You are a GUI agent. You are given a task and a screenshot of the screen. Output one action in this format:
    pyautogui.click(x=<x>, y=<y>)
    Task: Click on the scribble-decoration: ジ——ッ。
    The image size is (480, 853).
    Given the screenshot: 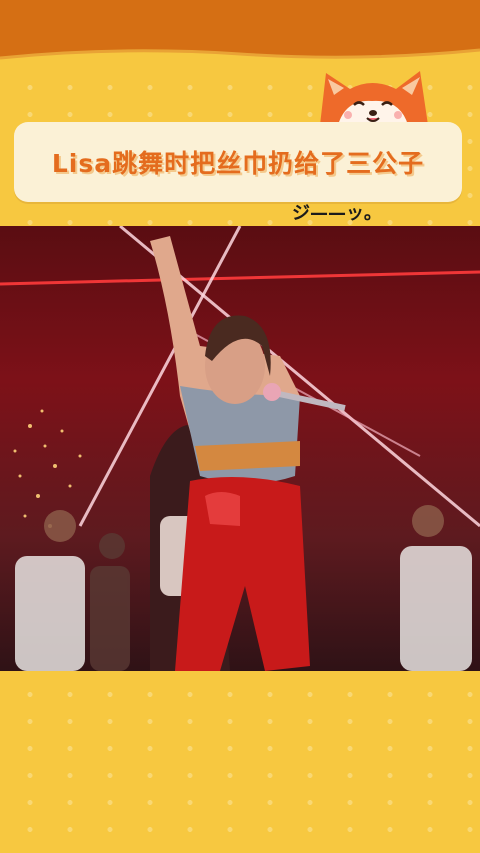 What is the action you would take?
    pyautogui.click(x=337, y=213)
    